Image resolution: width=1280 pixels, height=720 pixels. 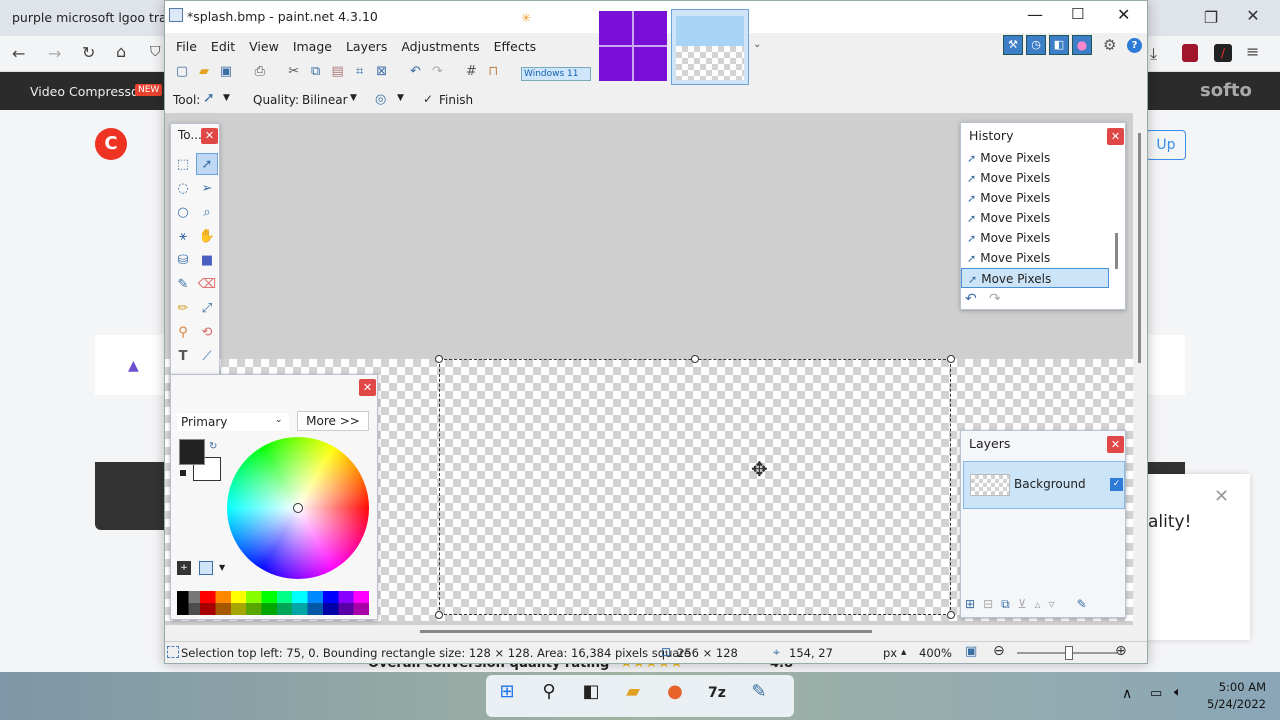 What do you see at coordinates (206, 568) in the screenshot?
I see `palette-menu-icon` at bounding box center [206, 568].